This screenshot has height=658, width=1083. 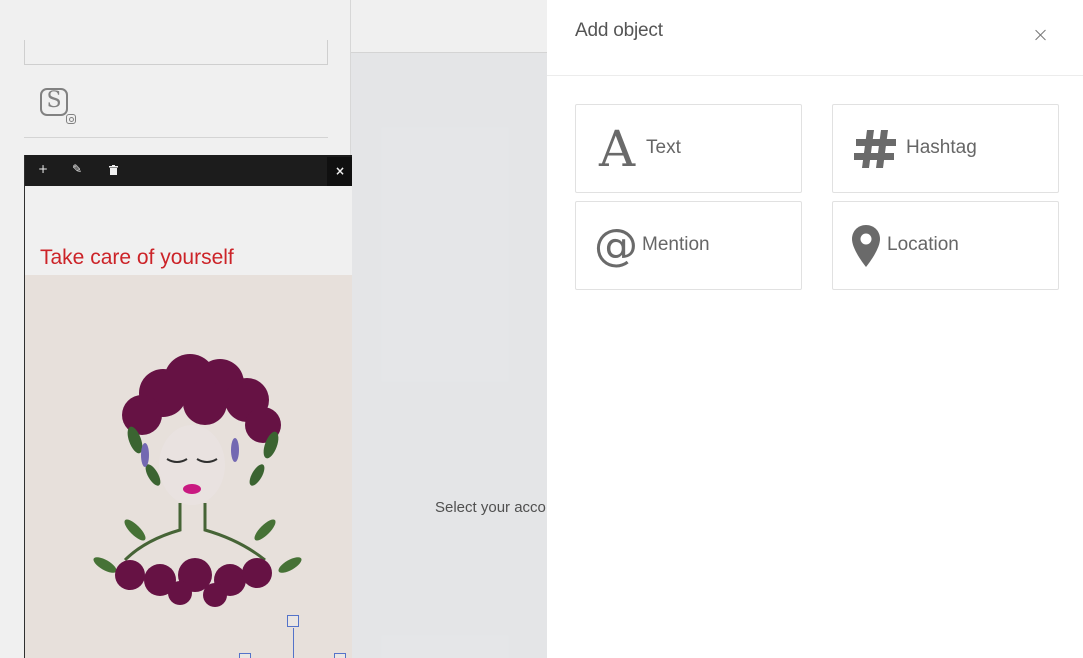 I want to click on add-mention-option: @ Mention, so click(x=688, y=245).